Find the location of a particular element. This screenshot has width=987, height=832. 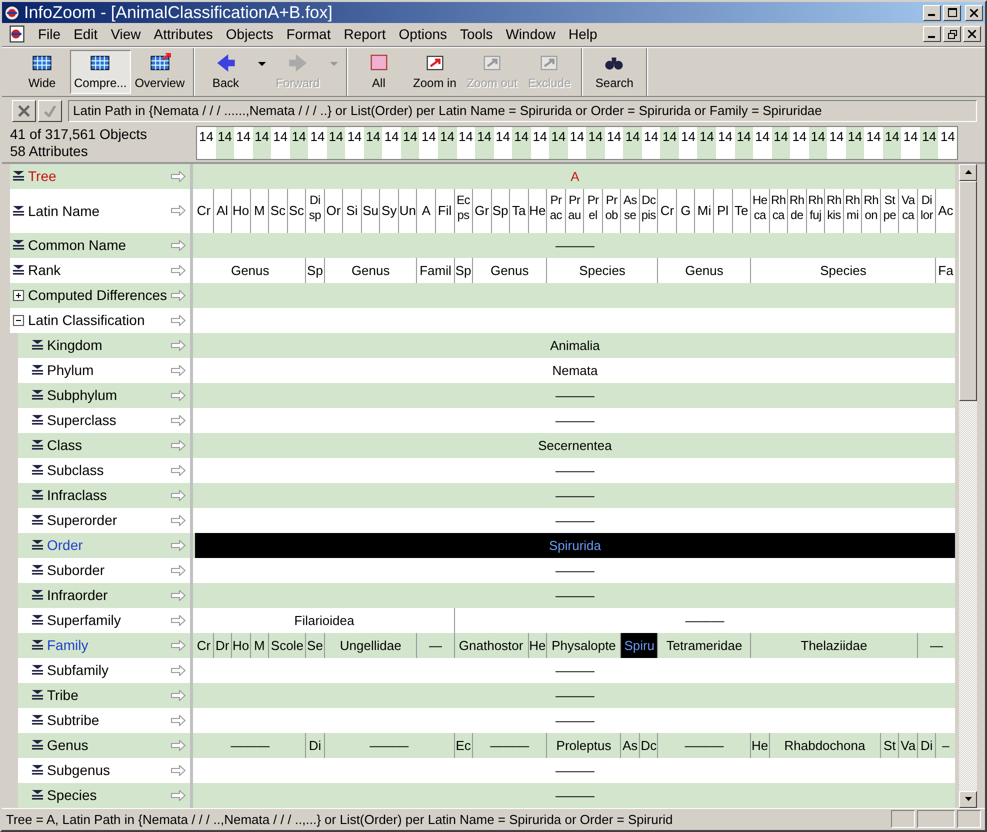

toolbar-button: Back is located at coordinates (226, 72).